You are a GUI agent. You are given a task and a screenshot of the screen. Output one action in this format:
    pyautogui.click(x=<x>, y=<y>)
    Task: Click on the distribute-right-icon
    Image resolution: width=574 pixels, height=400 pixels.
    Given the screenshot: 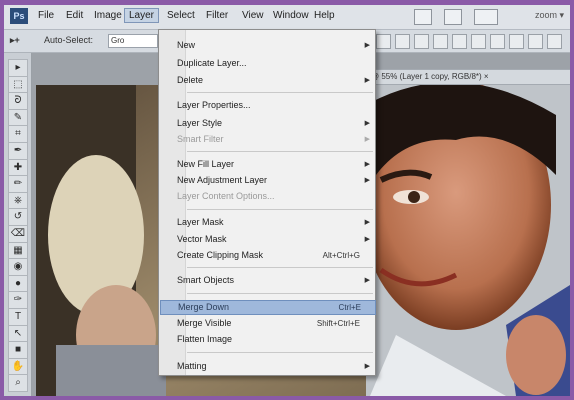 What is the action you would take?
    pyautogui.click(x=554, y=41)
    